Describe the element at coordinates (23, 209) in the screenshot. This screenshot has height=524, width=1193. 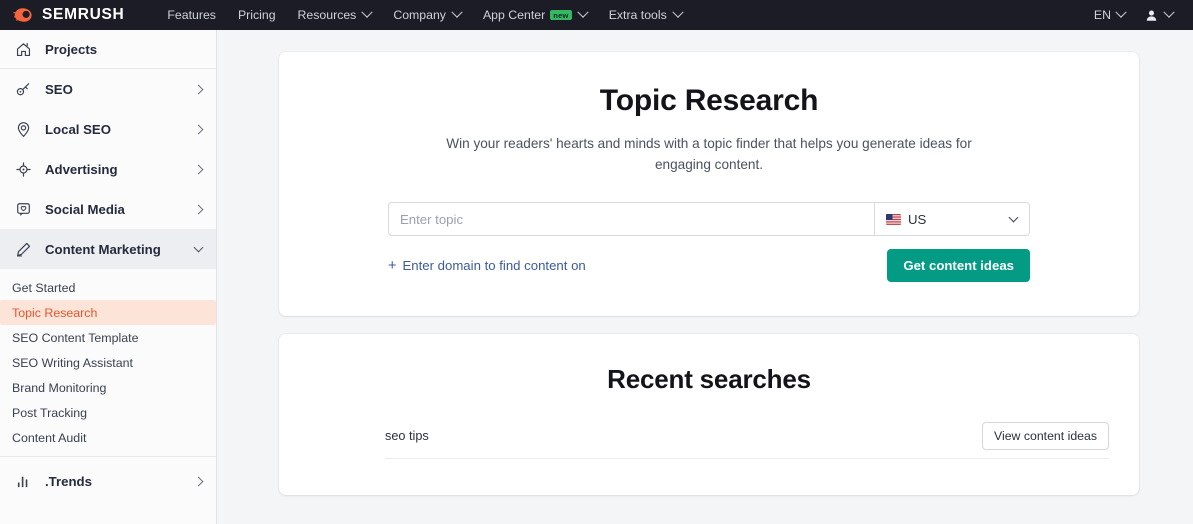
I see `speech-bubble-heart-icon` at that location.